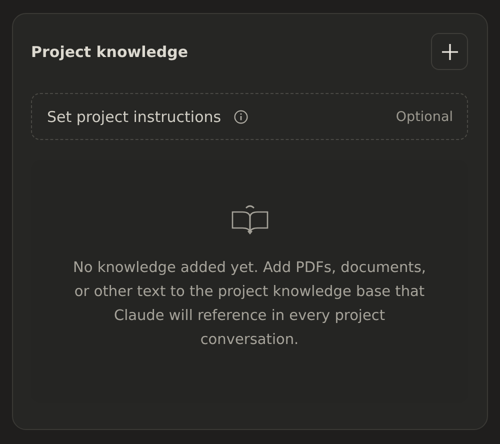 This screenshot has width=500, height=444. What do you see at coordinates (241, 117) in the screenshot?
I see `info-icon` at bounding box center [241, 117].